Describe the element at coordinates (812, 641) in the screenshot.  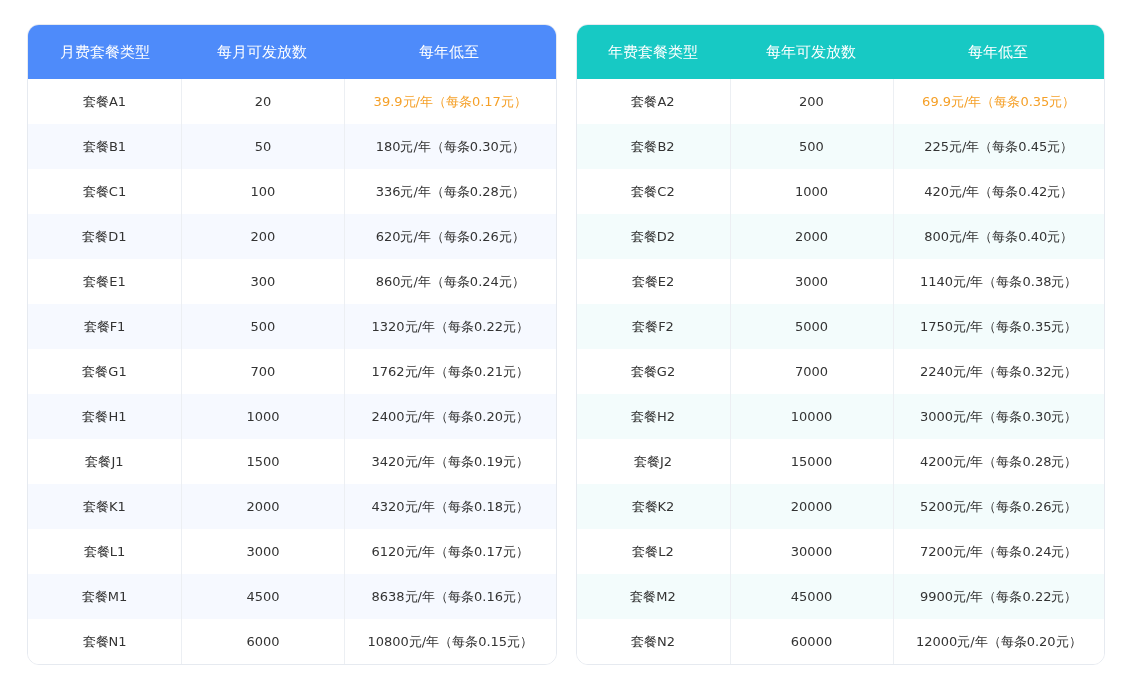
I see `table-cell: 60000` at that location.